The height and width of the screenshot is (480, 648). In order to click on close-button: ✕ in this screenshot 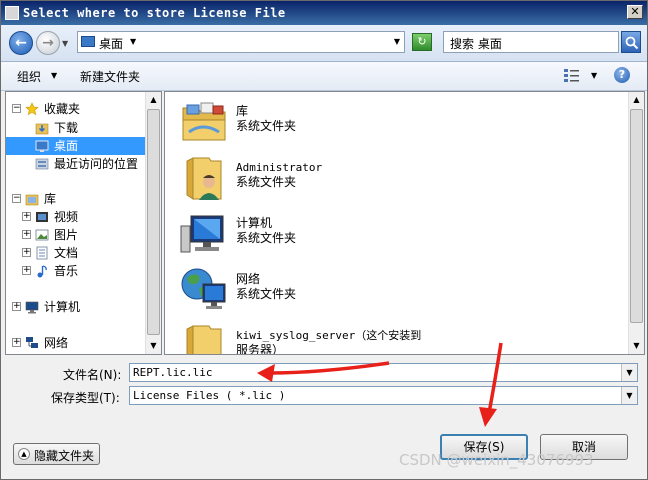, I will do `click(635, 12)`.